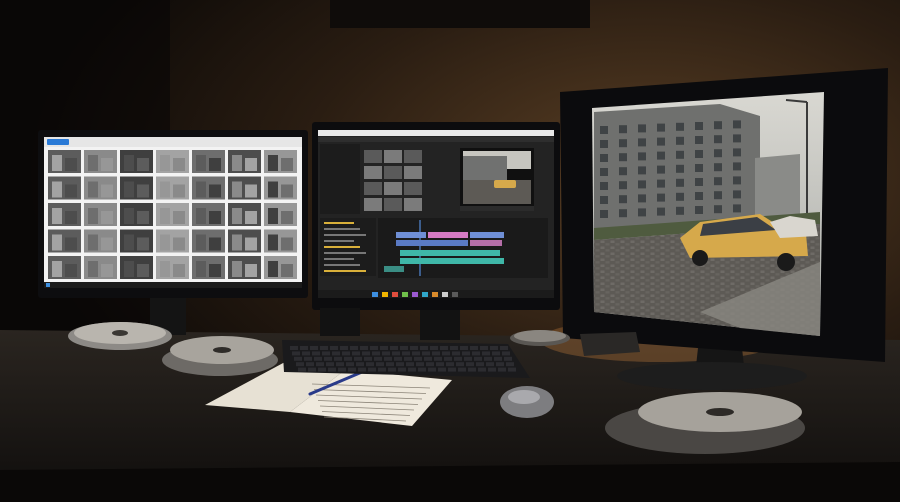 The height and width of the screenshot is (502, 900). I want to click on start-icon, so click(48, 285).